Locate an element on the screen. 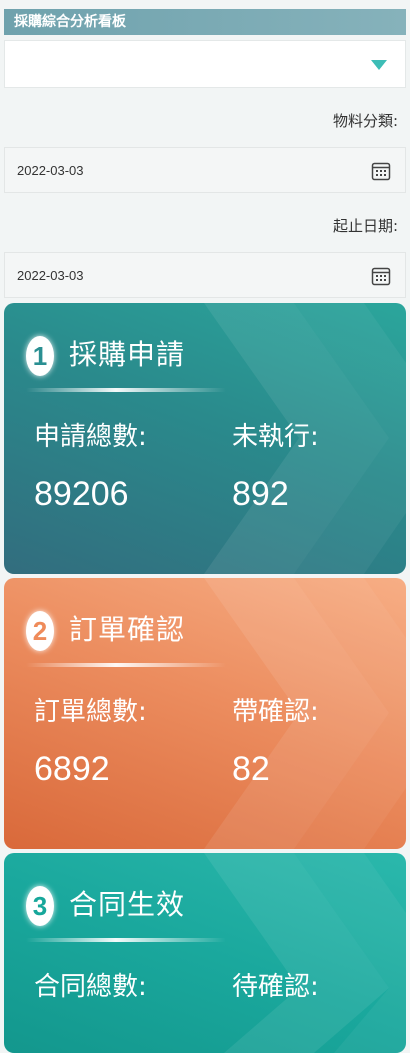  card-number-badge: 1 is located at coordinates (40, 356).